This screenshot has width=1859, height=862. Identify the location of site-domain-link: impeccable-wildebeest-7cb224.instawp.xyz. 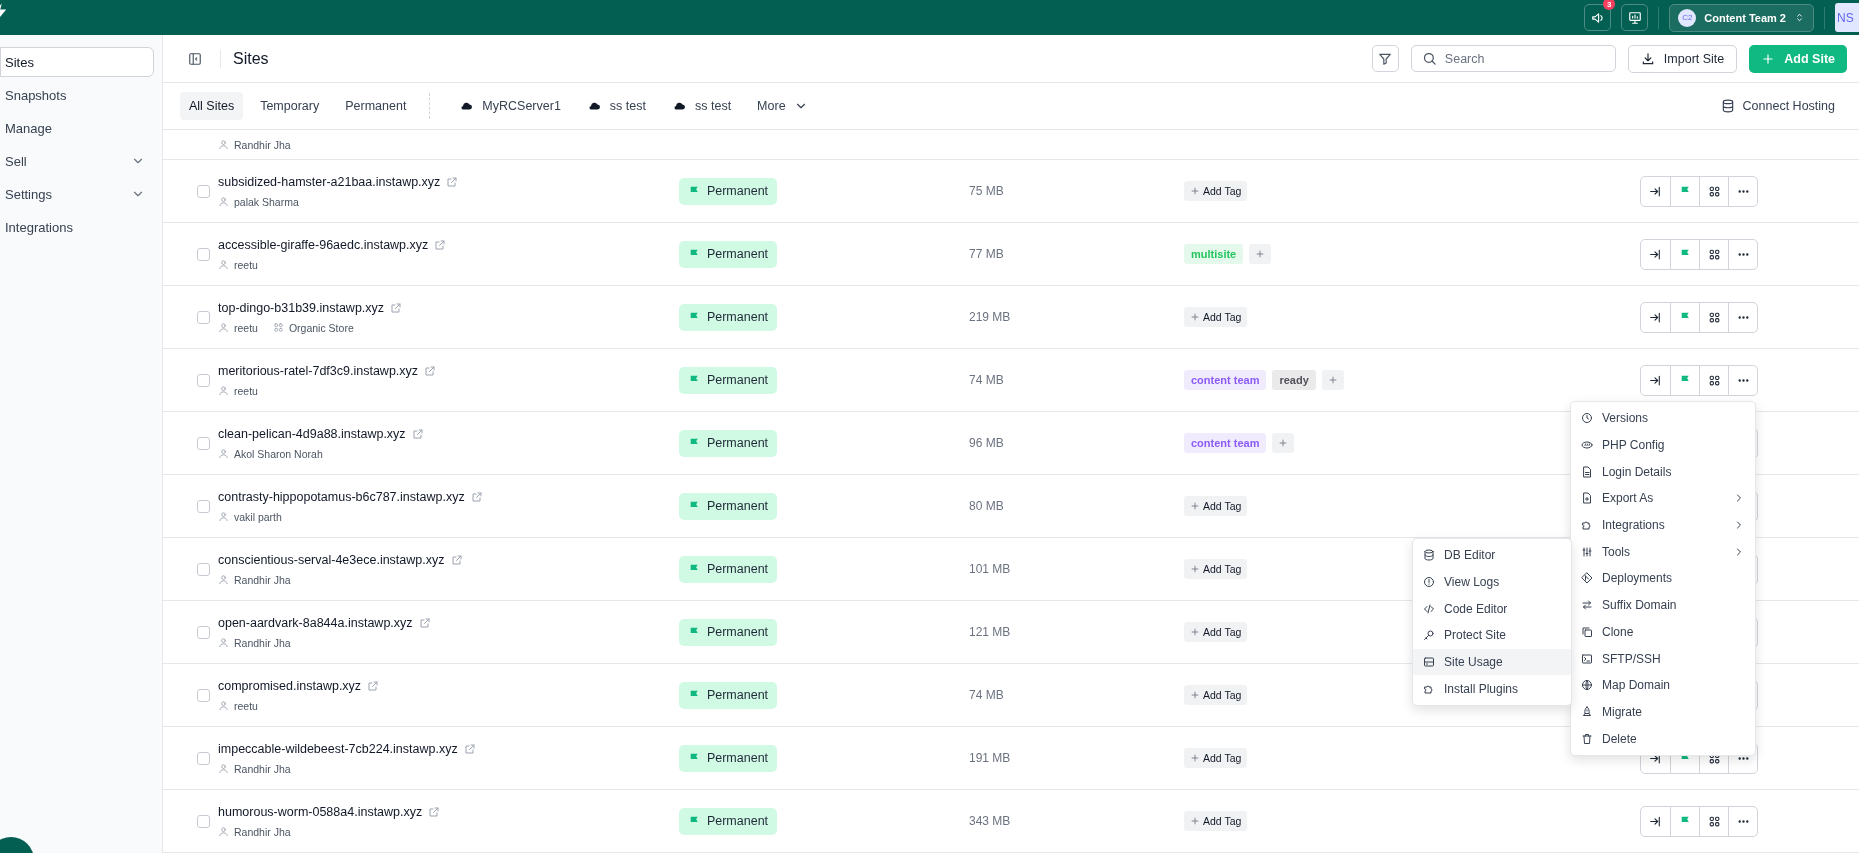
(338, 748).